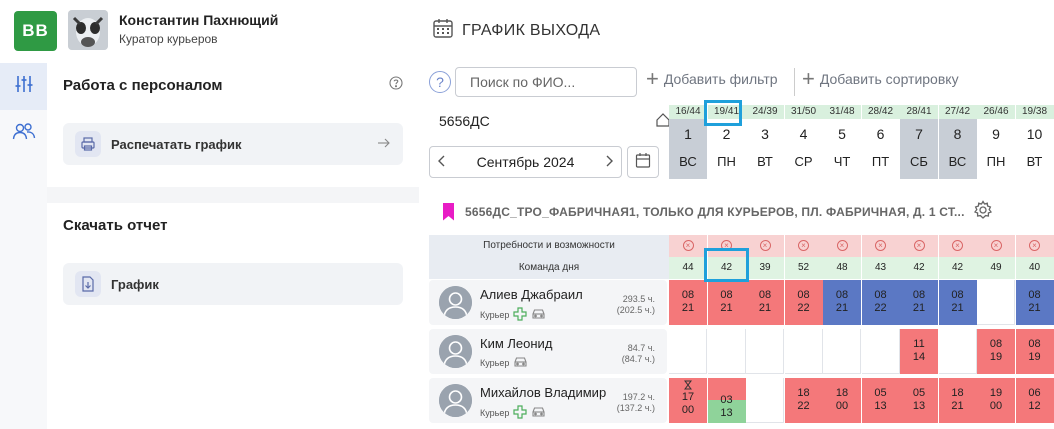  I want to click on team-count-cell: 40, so click(1034, 268).